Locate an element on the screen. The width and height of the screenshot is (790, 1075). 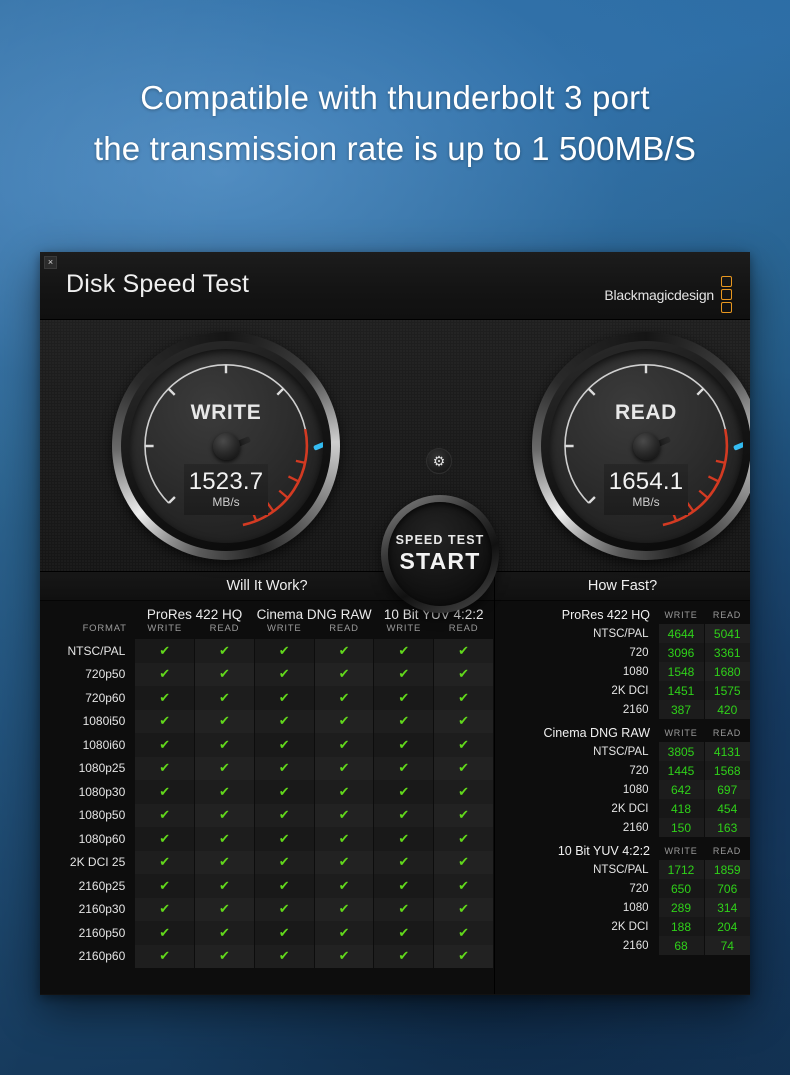
resolution-label: 1080 is located at coordinates (635, 907).